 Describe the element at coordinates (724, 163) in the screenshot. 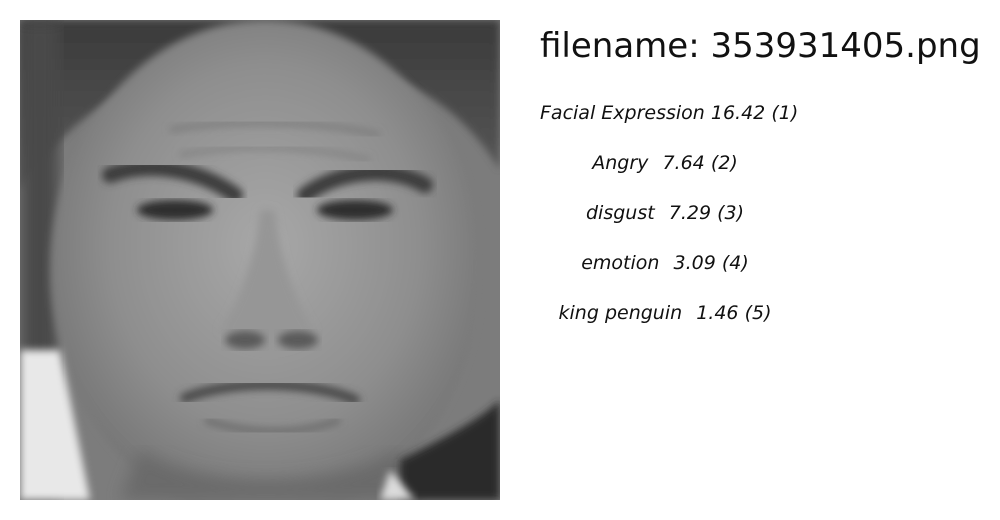

I see `prediction-rank: (2)` at that location.